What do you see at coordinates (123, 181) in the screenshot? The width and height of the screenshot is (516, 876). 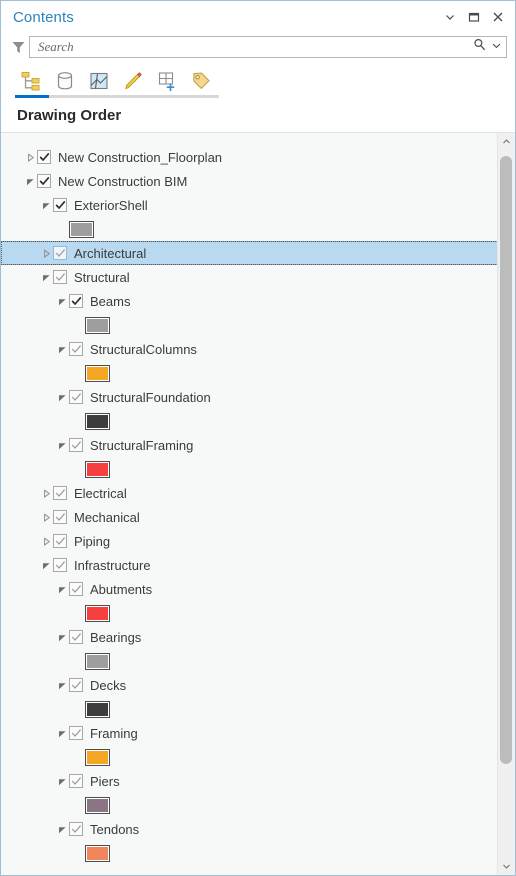 I see `tree-row-label: New Construction BIM` at bounding box center [123, 181].